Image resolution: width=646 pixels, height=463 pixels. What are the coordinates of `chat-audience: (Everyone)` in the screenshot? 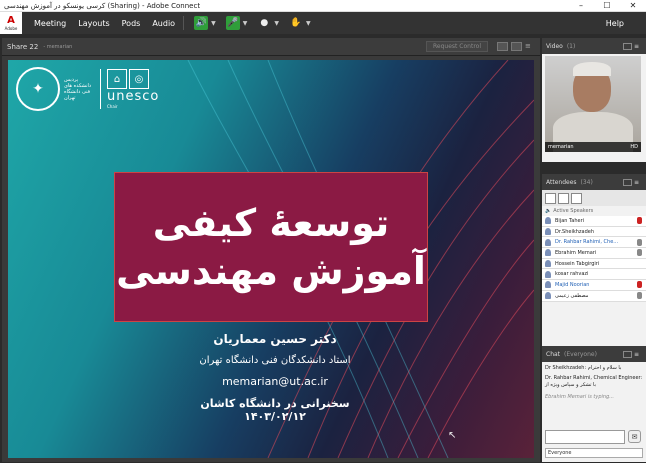 It's located at (580, 354).